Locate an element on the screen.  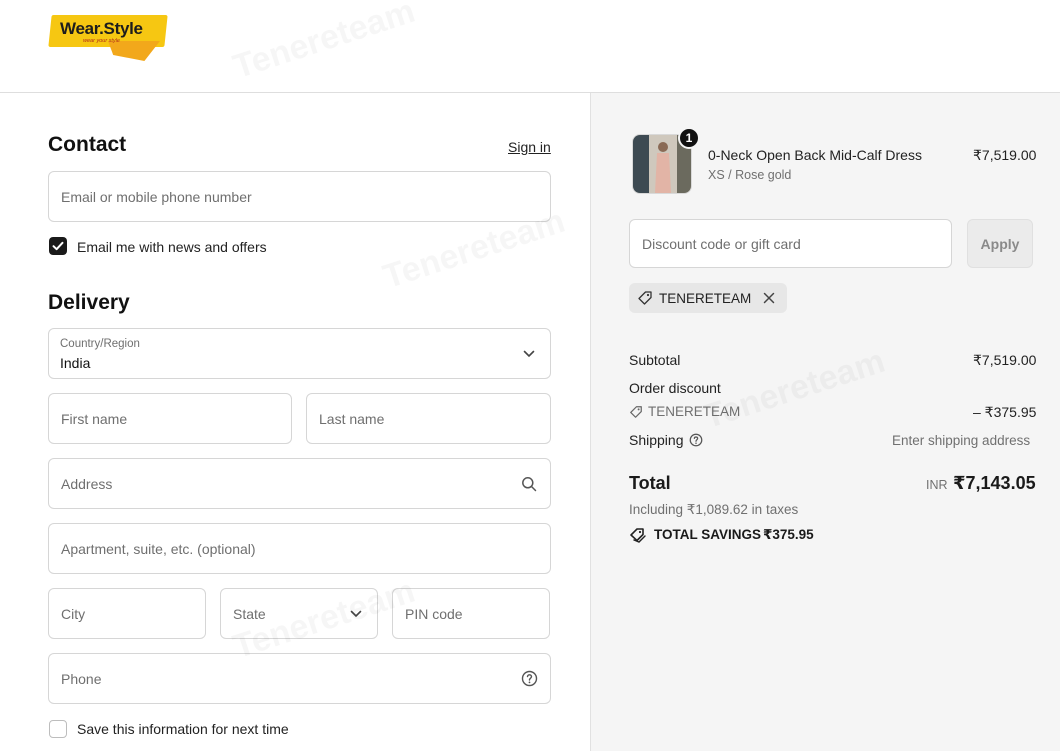
save-info-checkbox is located at coordinates (58, 729).